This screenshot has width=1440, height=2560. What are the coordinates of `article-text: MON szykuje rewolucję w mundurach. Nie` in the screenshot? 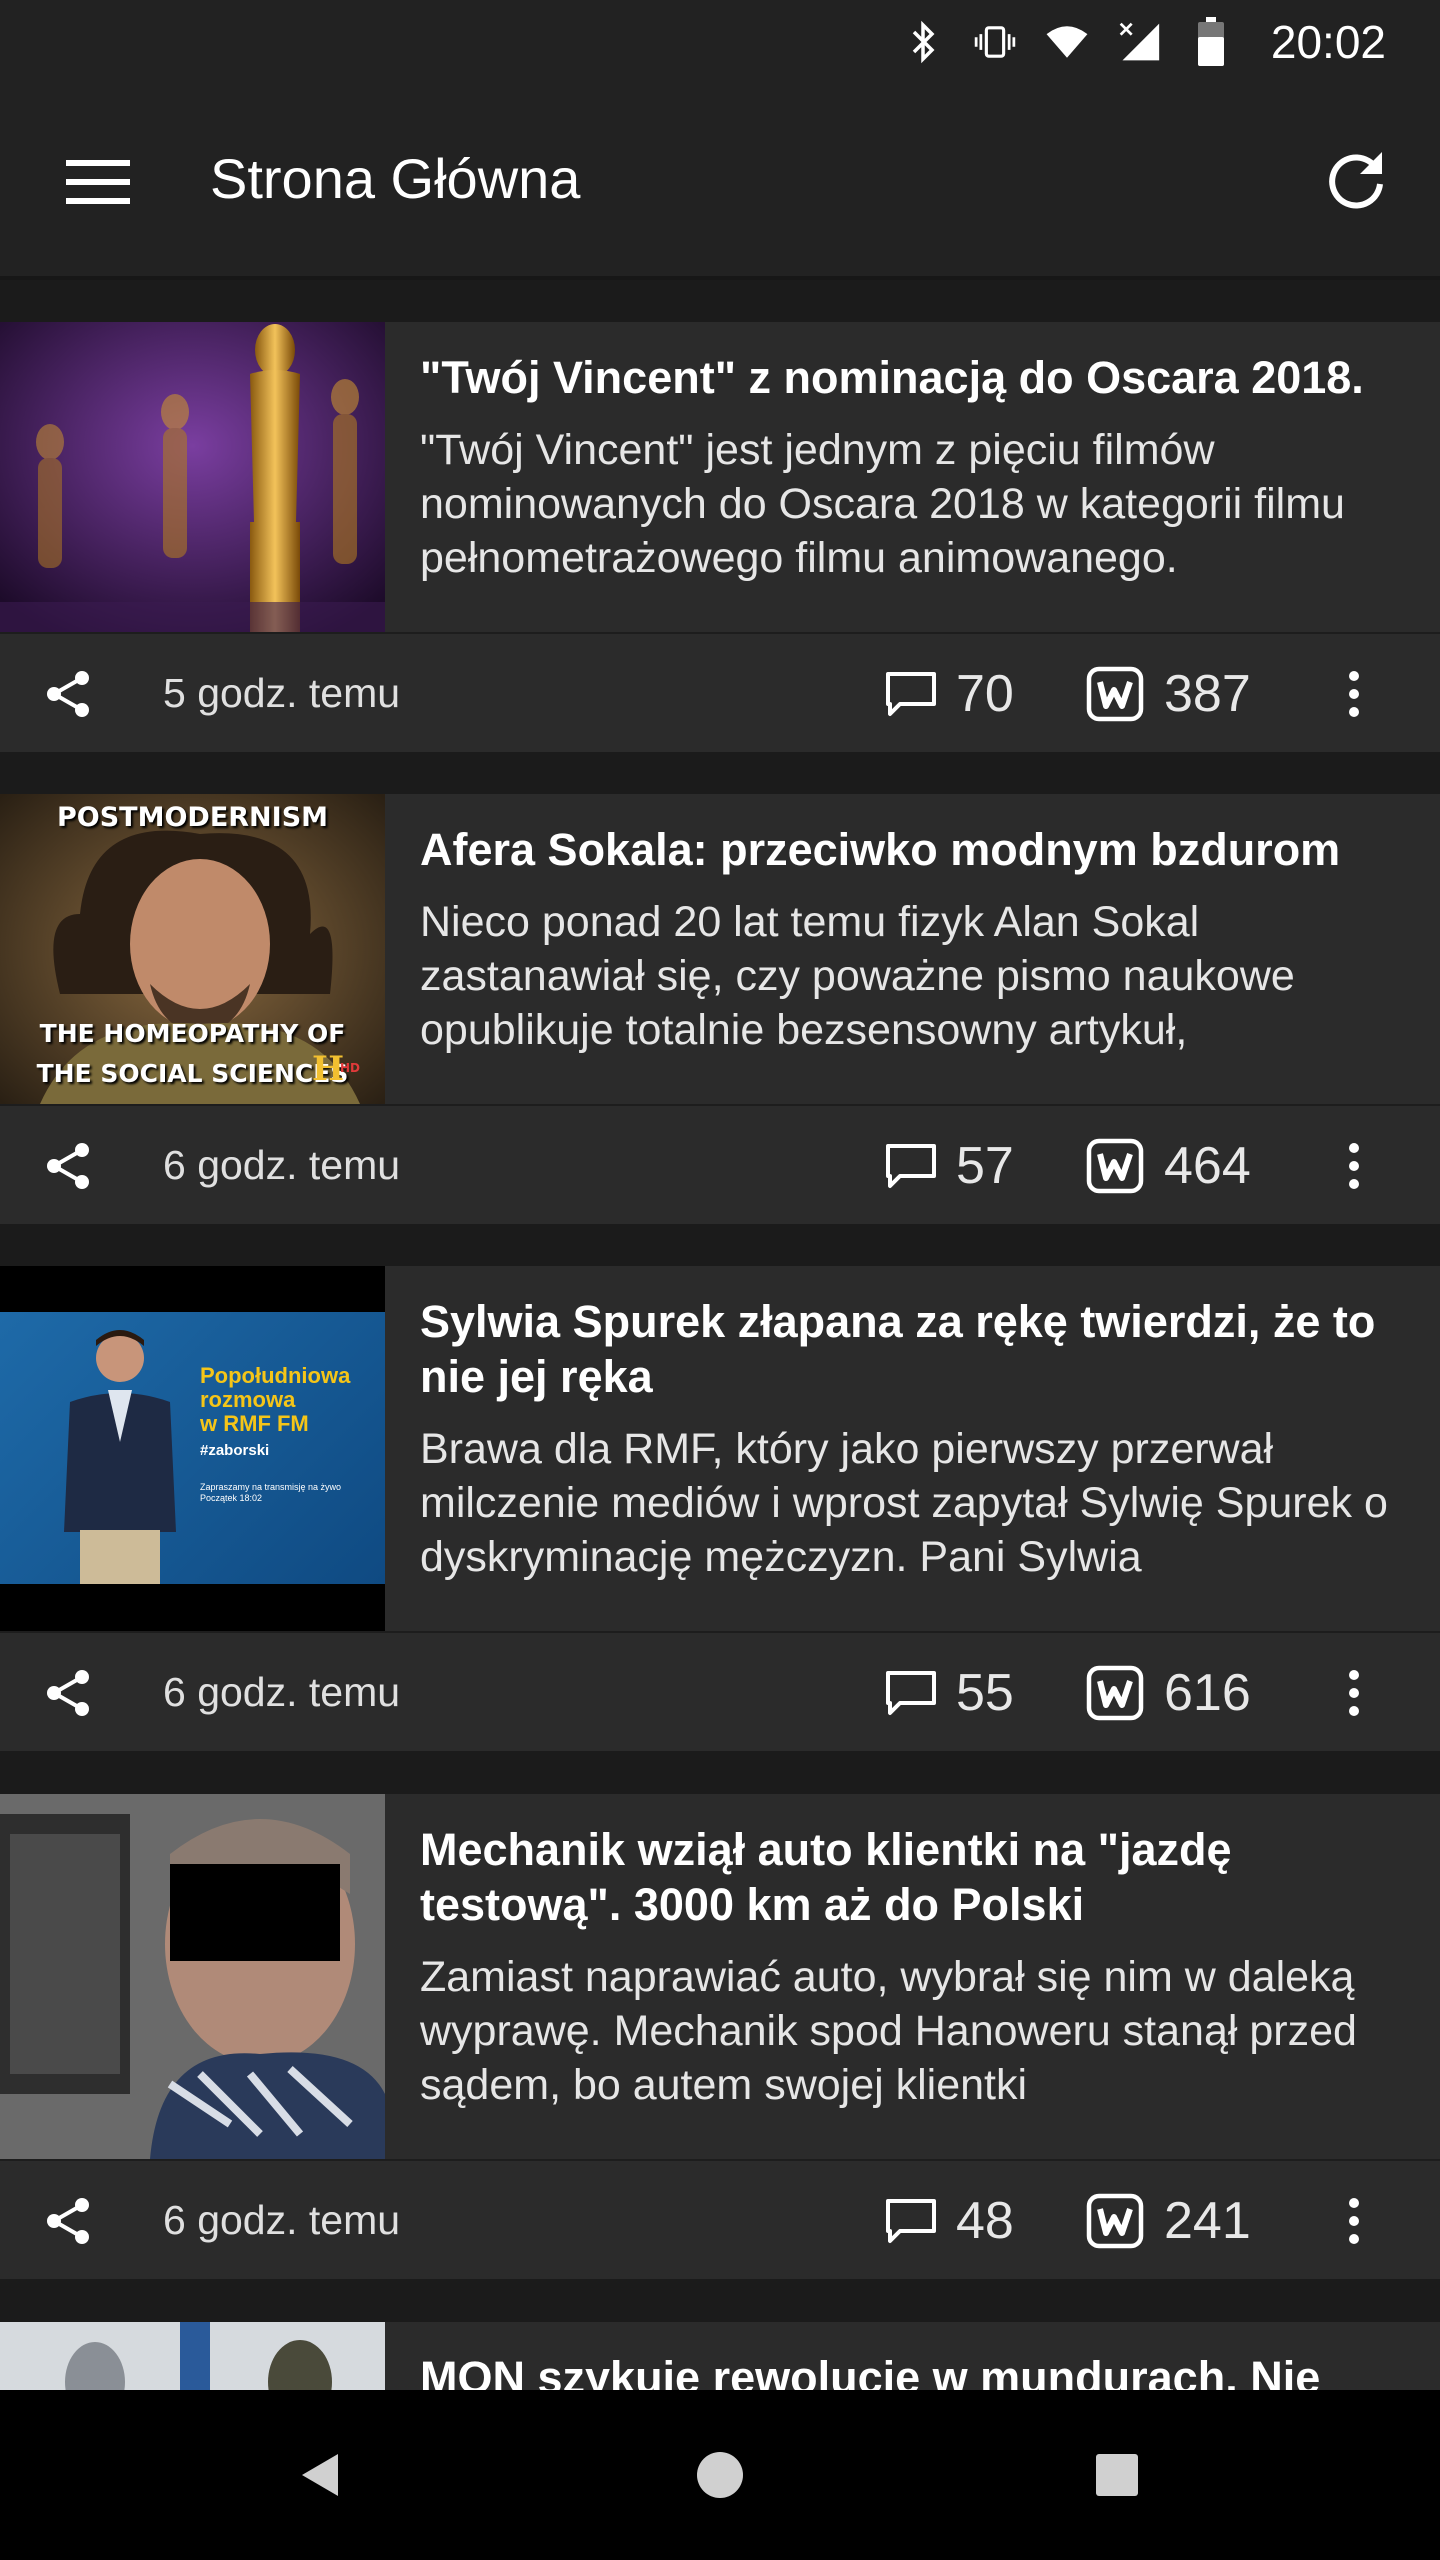 It's located at (915, 2370).